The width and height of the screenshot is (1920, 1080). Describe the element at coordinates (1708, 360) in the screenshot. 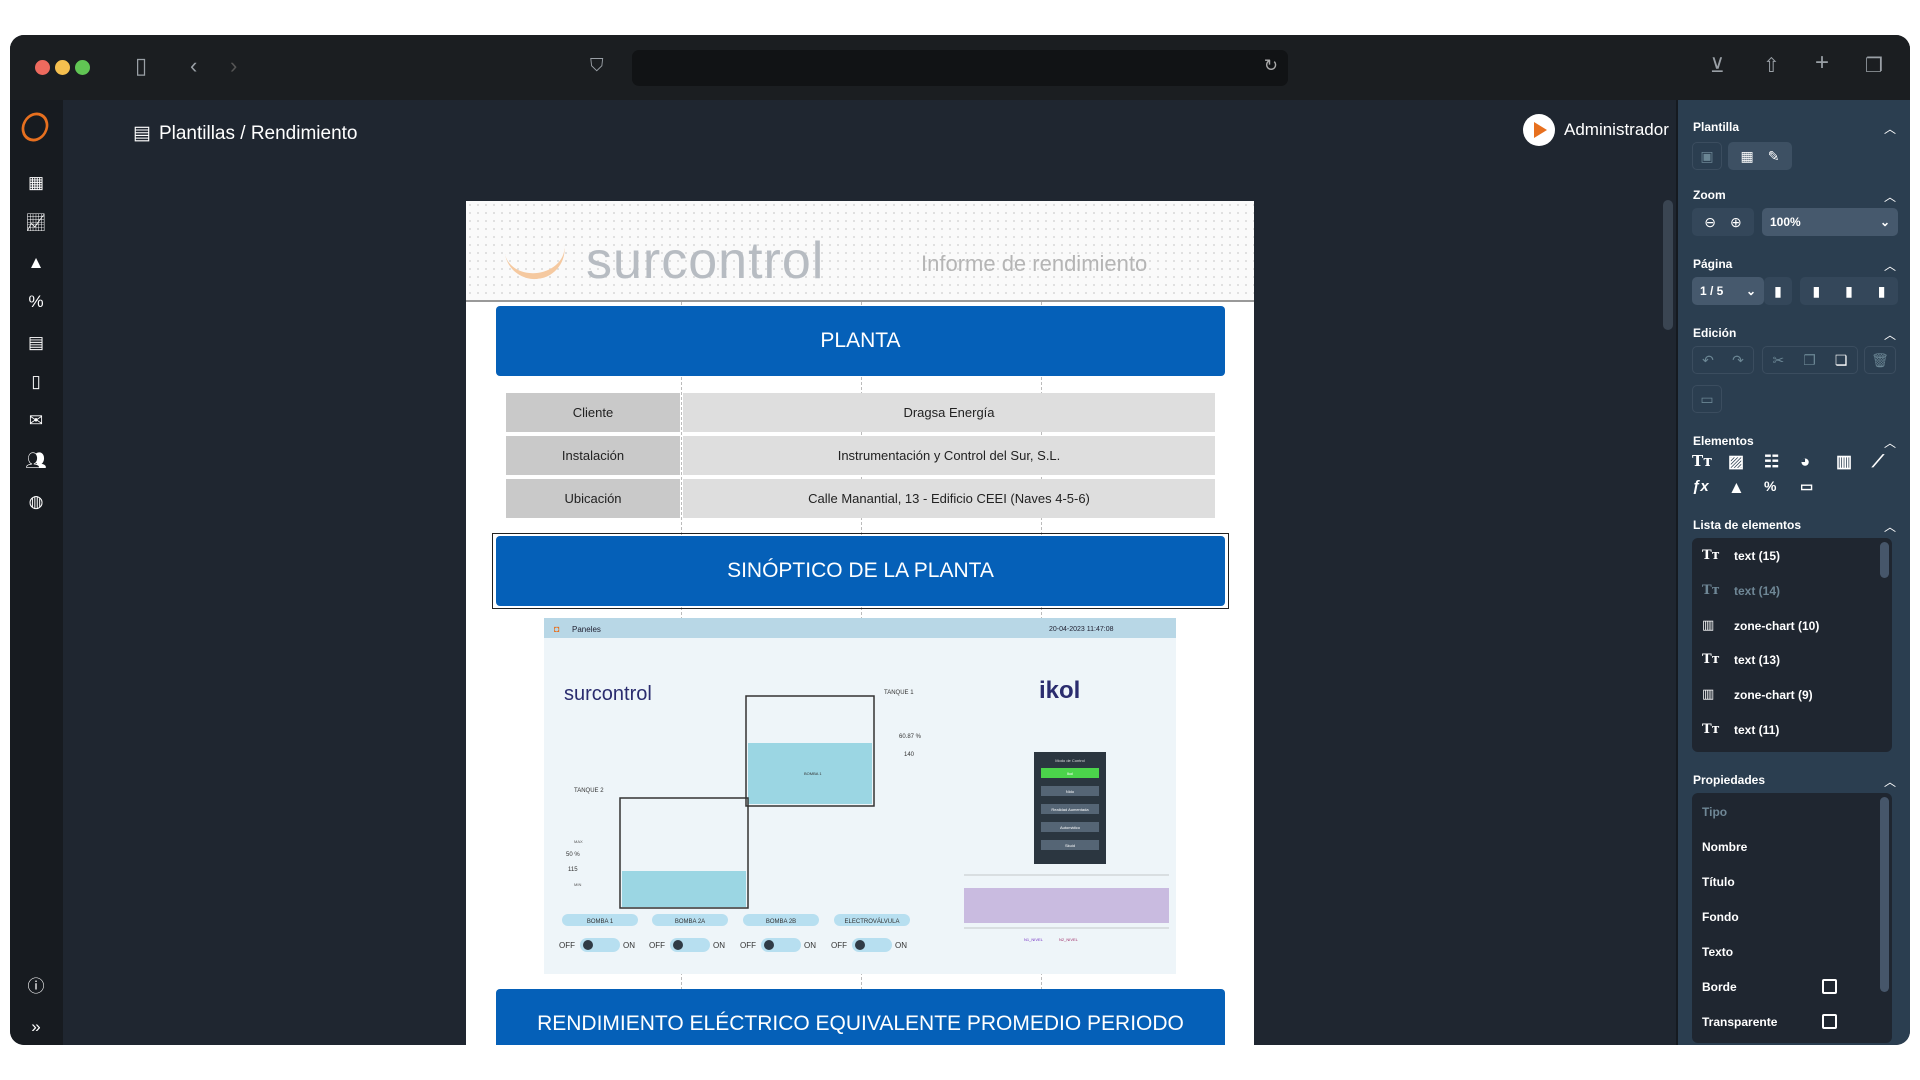

I see `undo-icon: ↶` at that location.